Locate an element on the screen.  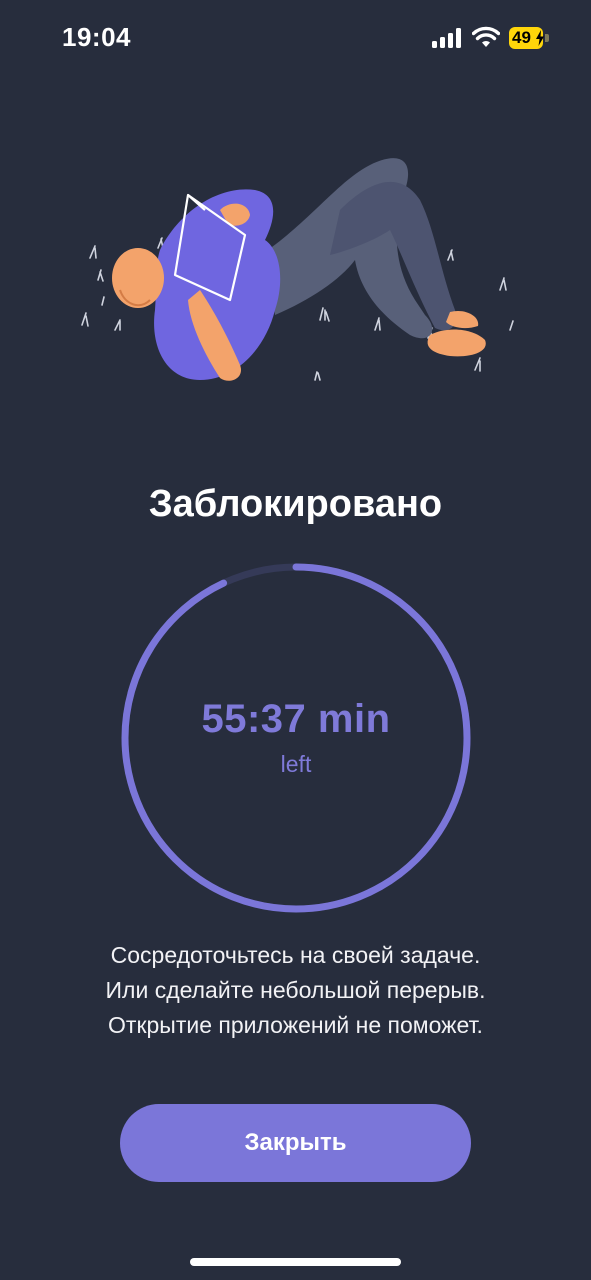
wifi-icon is located at coordinates (486, 36).